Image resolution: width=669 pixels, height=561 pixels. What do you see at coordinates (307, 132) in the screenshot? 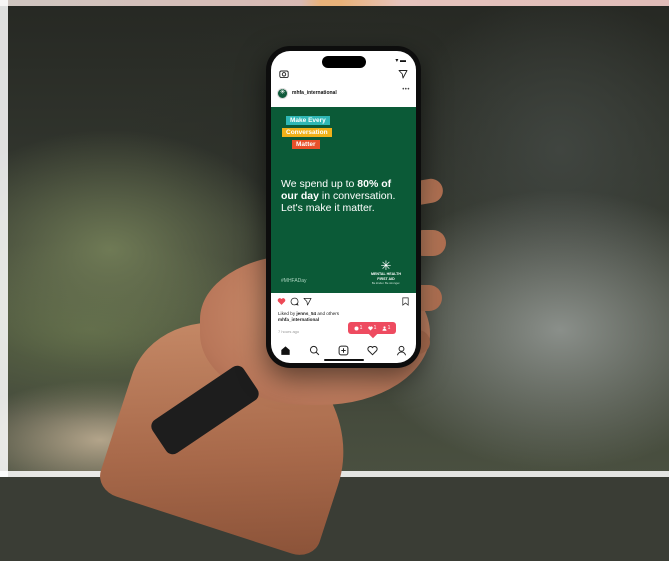
I see `tag-conversation: Conversation` at bounding box center [307, 132].